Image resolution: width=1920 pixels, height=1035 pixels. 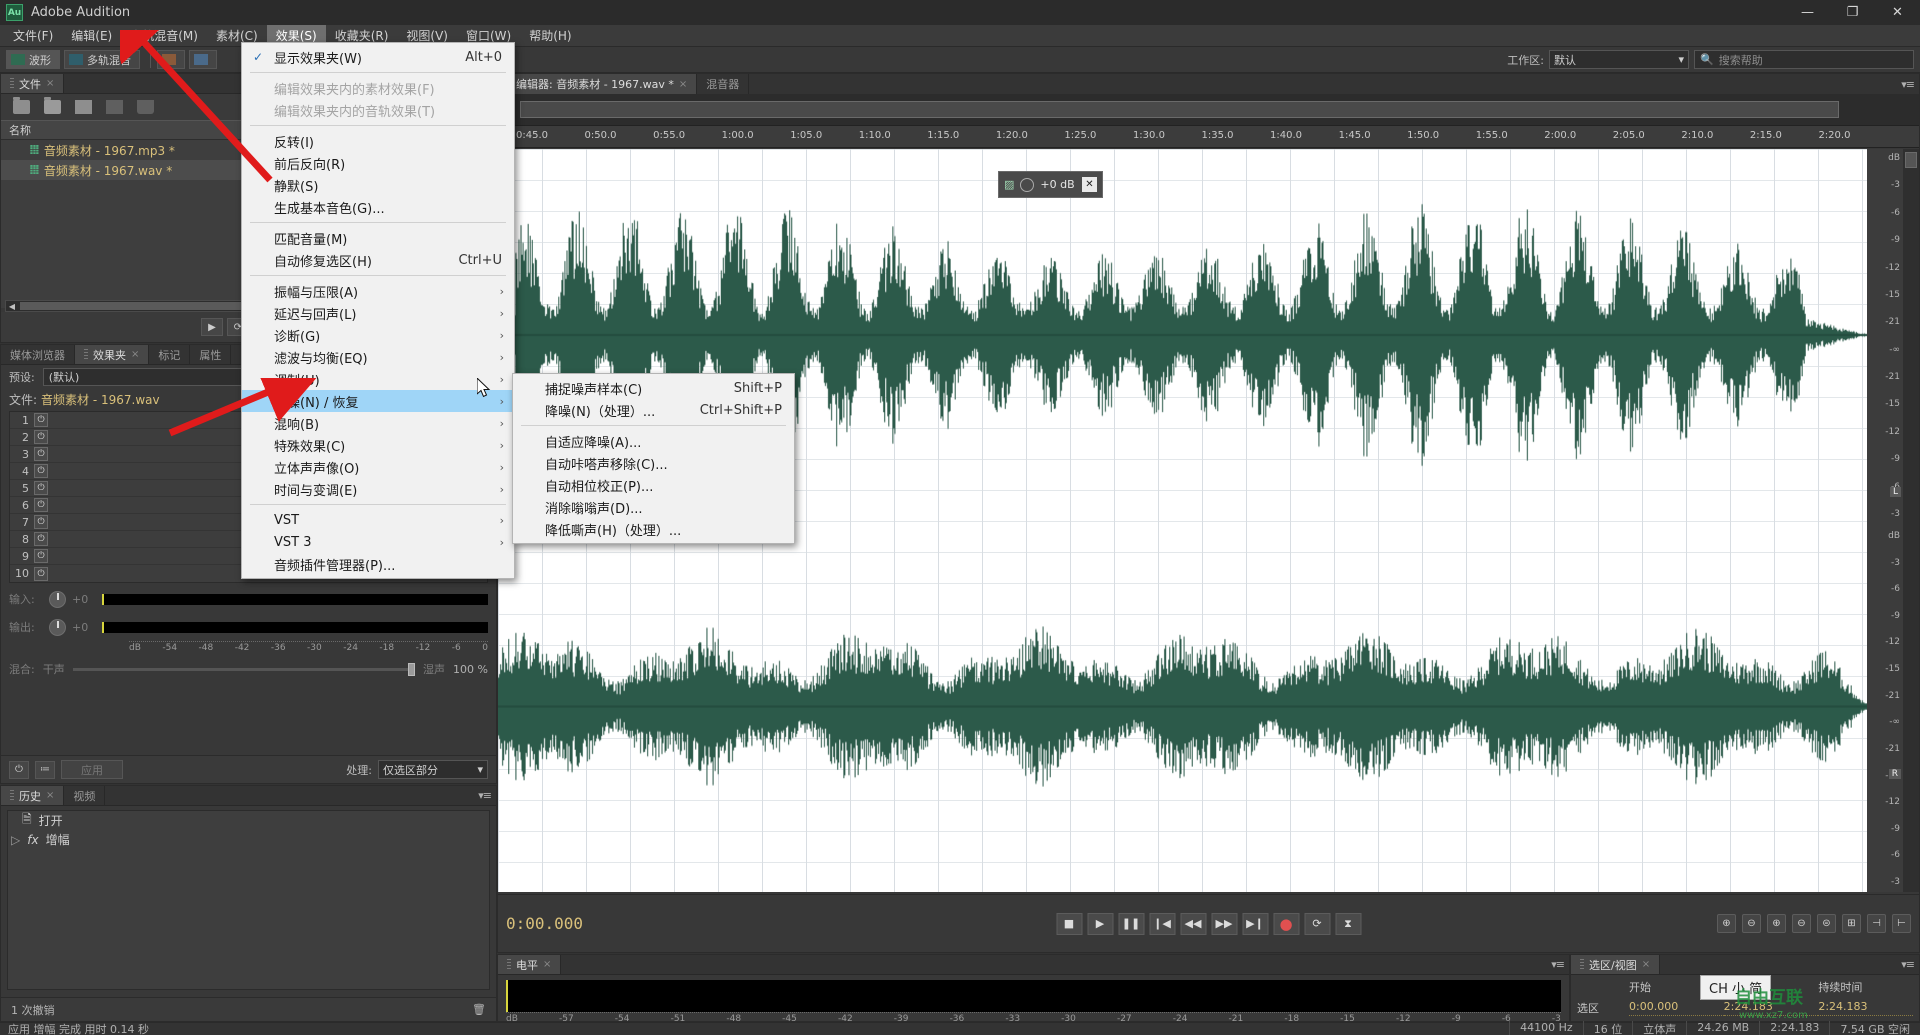 What do you see at coordinates (248, 839) in the screenshot?
I see `list-item: ▷ fx 增幅` at bounding box center [248, 839].